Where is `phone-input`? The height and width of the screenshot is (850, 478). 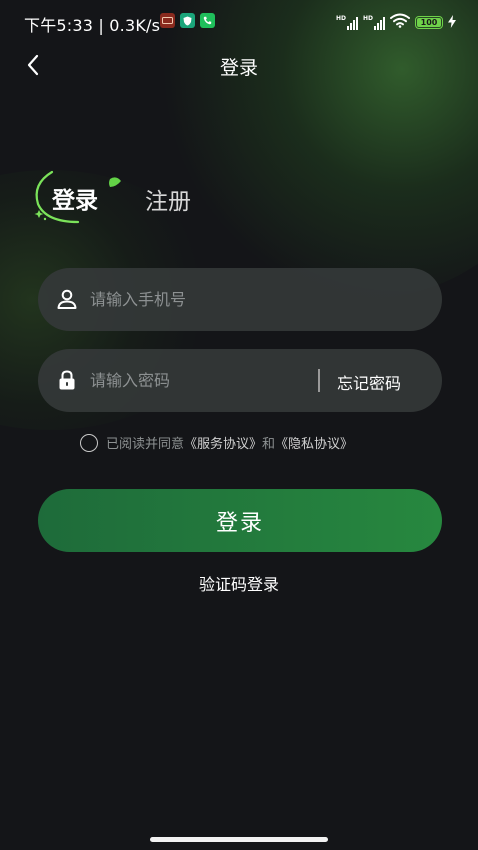
phone-input is located at coordinates (215, 299).